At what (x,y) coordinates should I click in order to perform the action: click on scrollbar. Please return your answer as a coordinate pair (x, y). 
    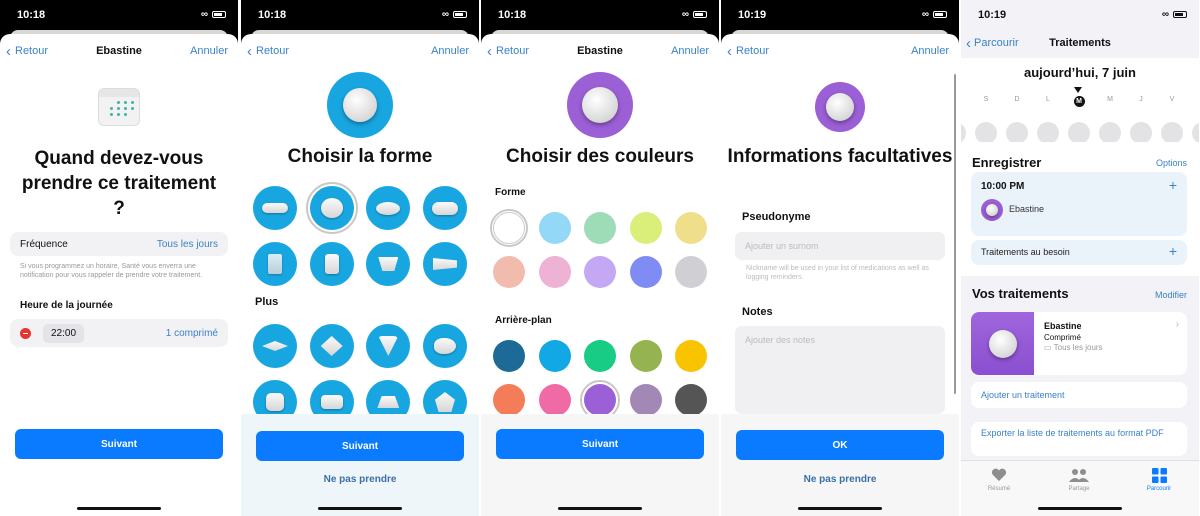
    Looking at the image, I should click on (955, 234).